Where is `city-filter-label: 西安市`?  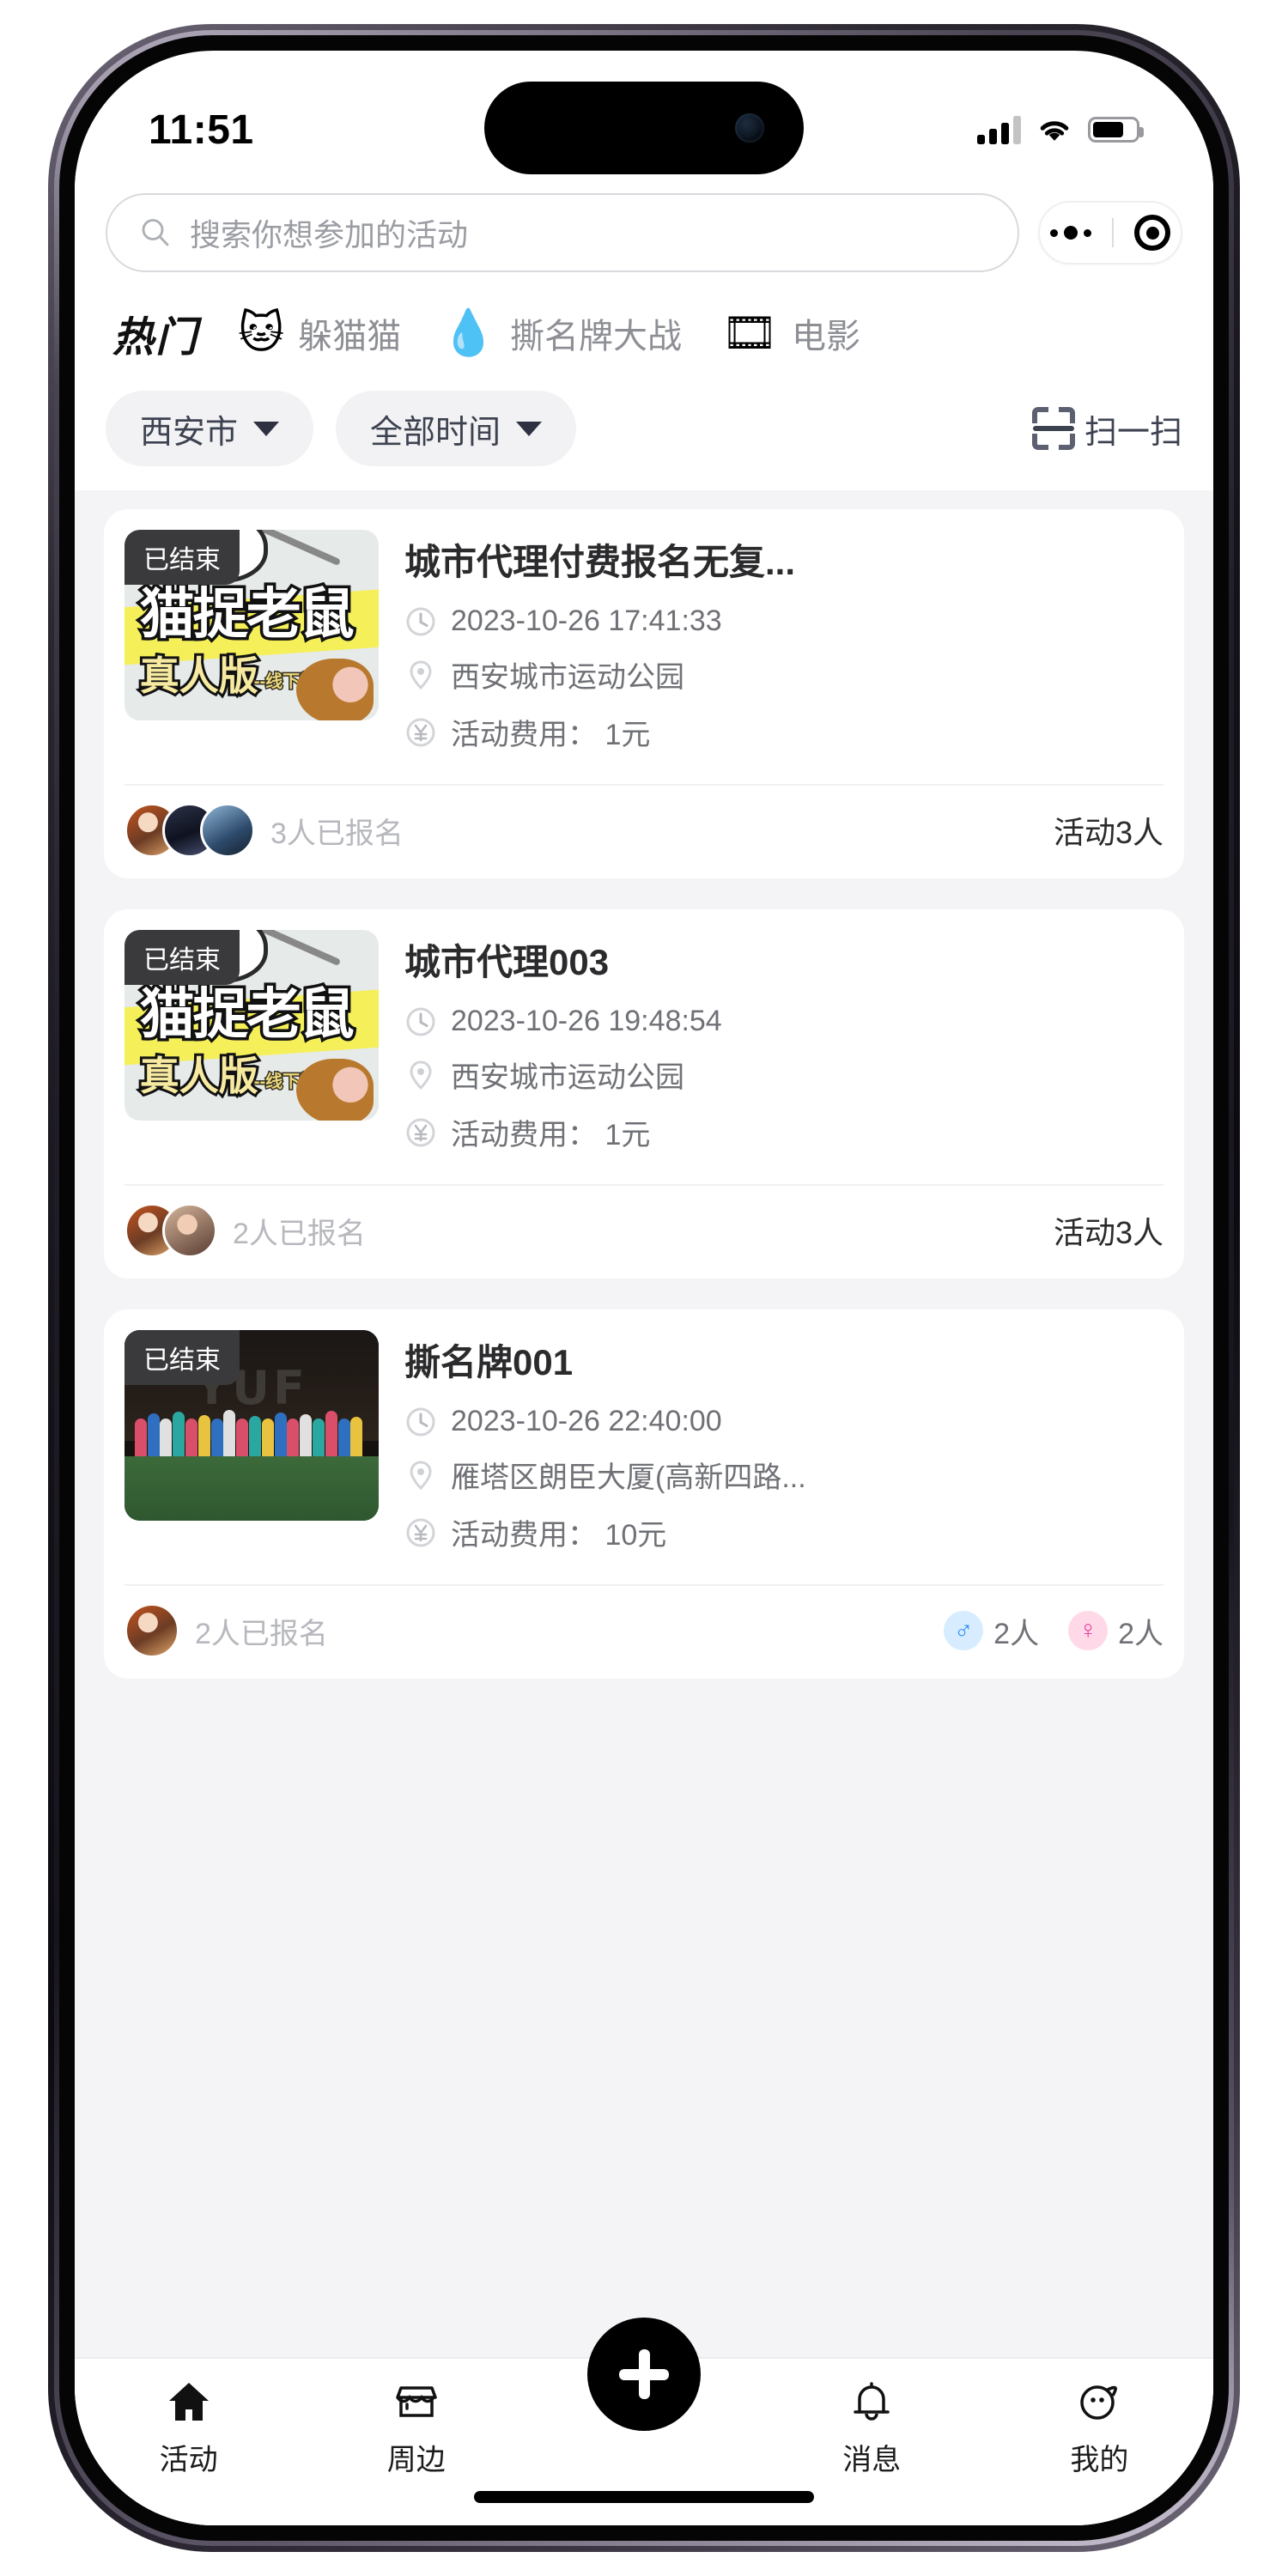
city-filter-label: 西安市 is located at coordinates (190, 432).